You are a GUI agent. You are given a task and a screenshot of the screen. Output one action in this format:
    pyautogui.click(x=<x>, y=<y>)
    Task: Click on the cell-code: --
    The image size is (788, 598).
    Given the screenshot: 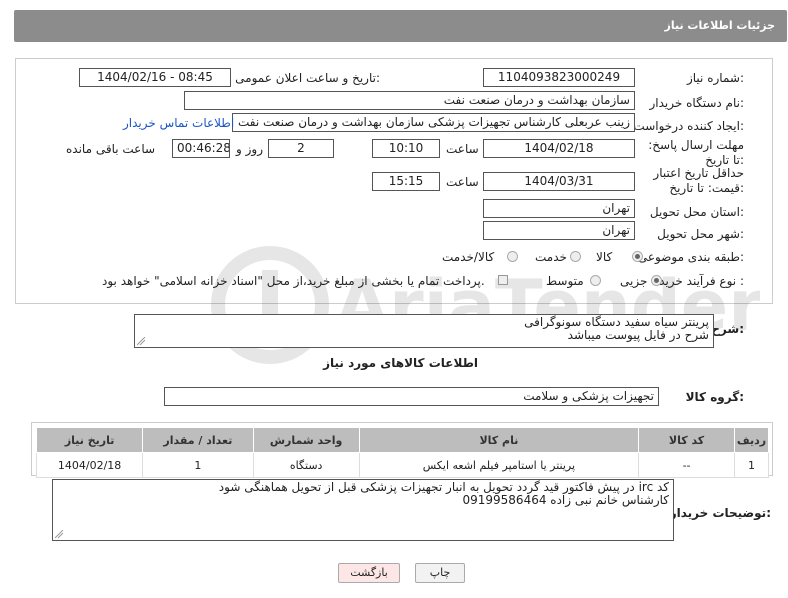 What is the action you would take?
    pyautogui.click(x=686, y=465)
    